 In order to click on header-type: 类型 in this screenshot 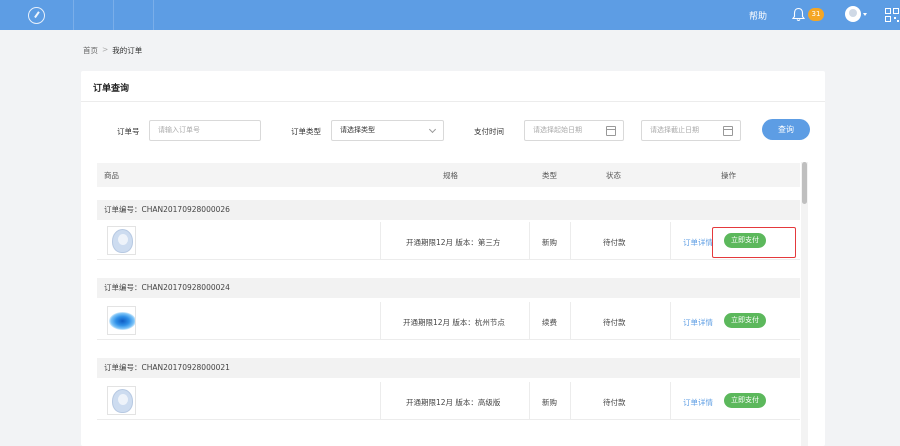, I will do `click(549, 175)`.